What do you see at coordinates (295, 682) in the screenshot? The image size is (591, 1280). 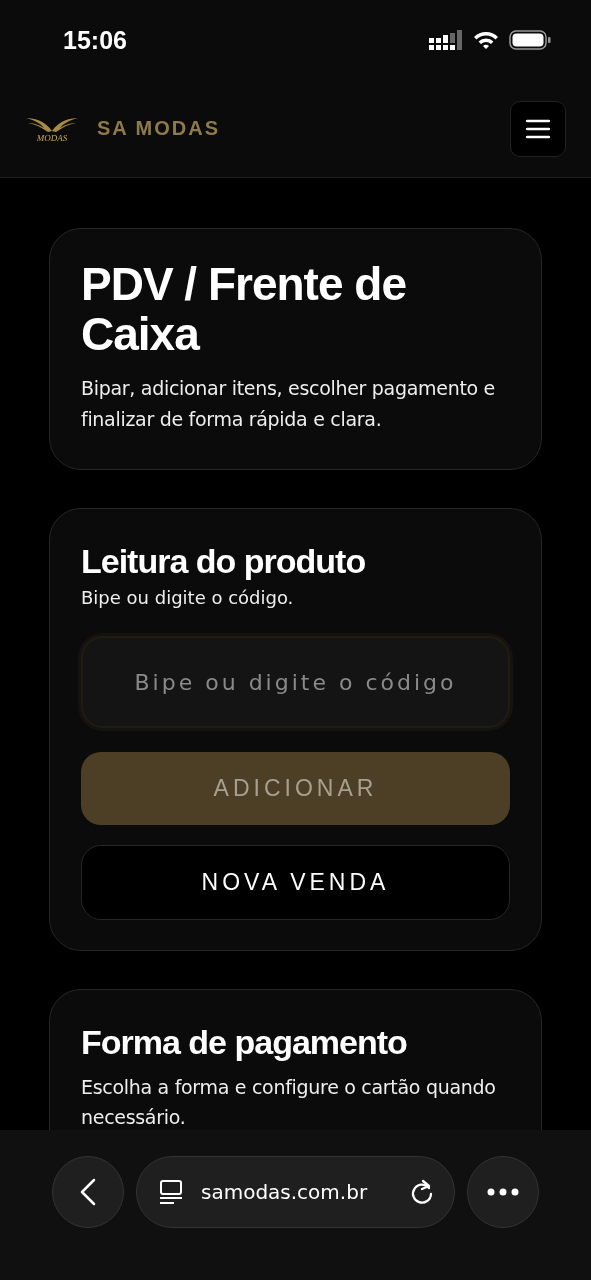 I see `code-input-field: Bipe ou digite o código` at bounding box center [295, 682].